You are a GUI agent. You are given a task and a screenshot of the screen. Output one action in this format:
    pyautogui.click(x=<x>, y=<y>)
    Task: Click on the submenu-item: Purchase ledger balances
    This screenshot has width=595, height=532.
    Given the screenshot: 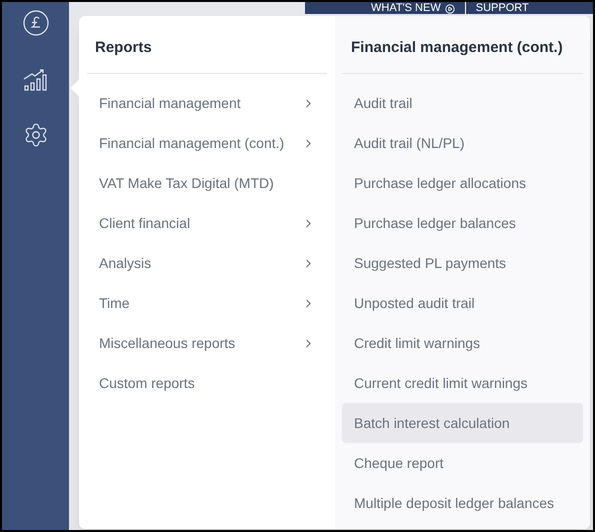 What is the action you would take?
    pyautogui.click(x=462, y=223)
    